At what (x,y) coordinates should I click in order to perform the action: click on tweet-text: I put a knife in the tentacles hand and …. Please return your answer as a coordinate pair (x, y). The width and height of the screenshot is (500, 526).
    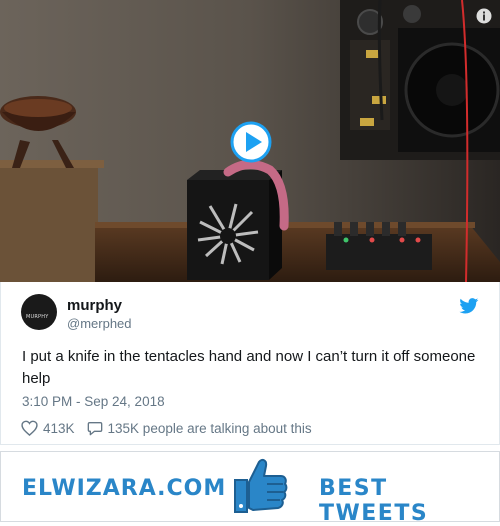
    Looking at the image, I should click on (249, 367).